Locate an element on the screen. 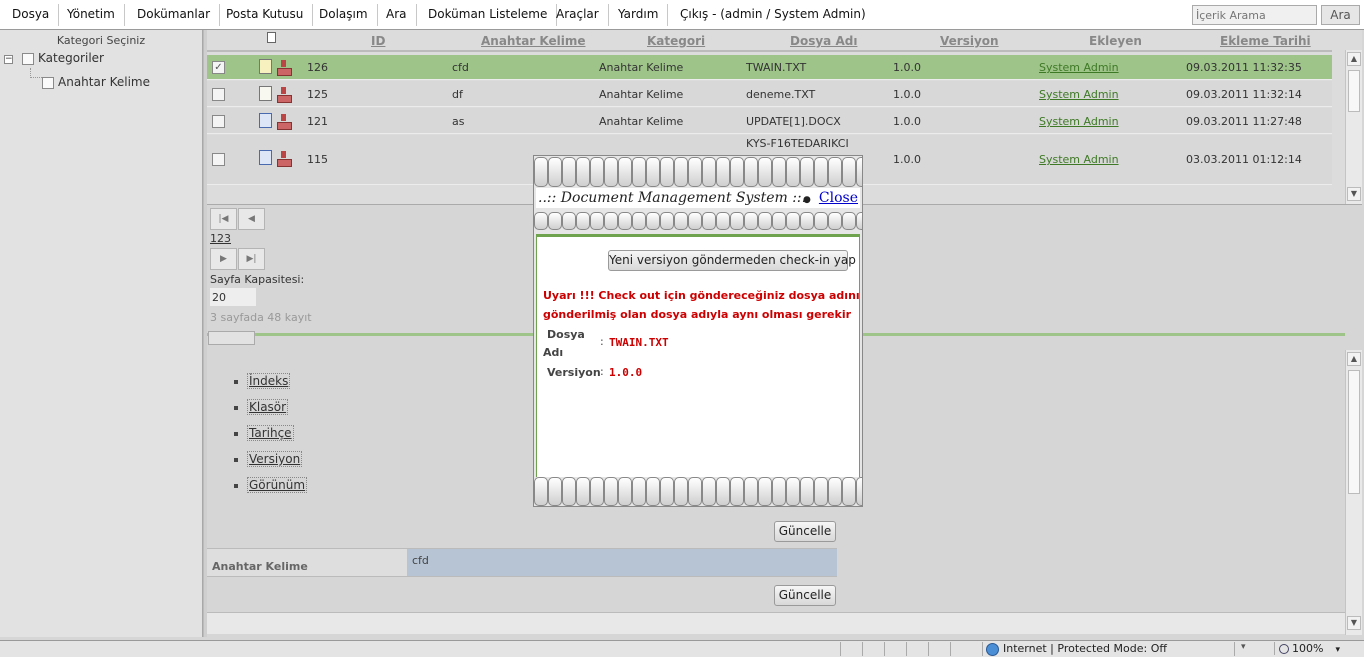 Image resolution: width=1364 pixels, height=657 pixels. cell-date: 09.03.2011 11:32:35 is located at coordinates (1244, 67).